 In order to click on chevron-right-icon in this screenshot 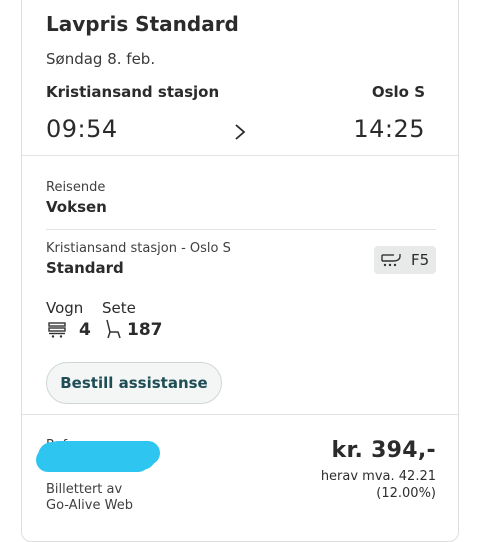, I will do `click(240, 132)`.